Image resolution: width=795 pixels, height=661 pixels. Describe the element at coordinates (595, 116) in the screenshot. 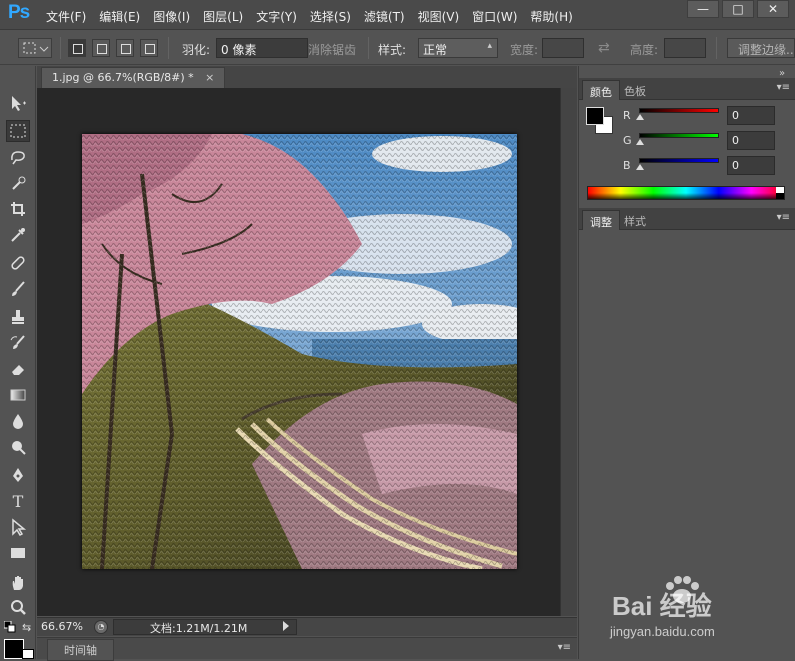

I see `fg-color-swatch` at that location.